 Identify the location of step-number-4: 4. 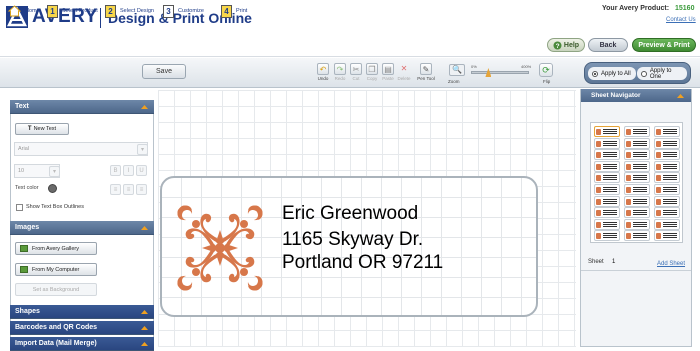
(226, 11).